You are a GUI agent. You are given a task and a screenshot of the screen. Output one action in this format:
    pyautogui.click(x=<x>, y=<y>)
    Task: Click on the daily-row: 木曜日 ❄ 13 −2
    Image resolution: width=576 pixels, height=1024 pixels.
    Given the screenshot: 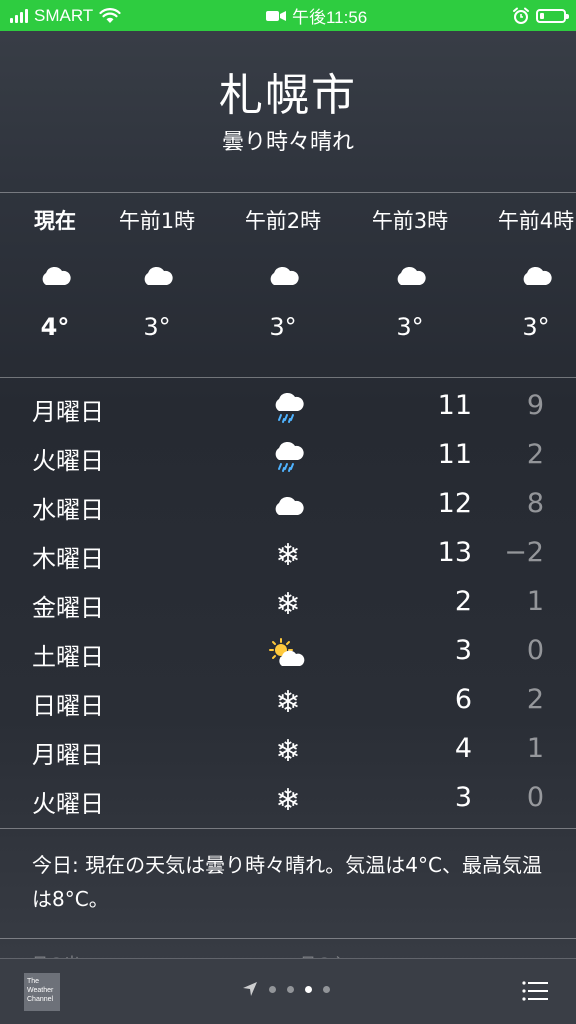 What is the action you would take?
    pyautogui.click(x=288, y=555)
    